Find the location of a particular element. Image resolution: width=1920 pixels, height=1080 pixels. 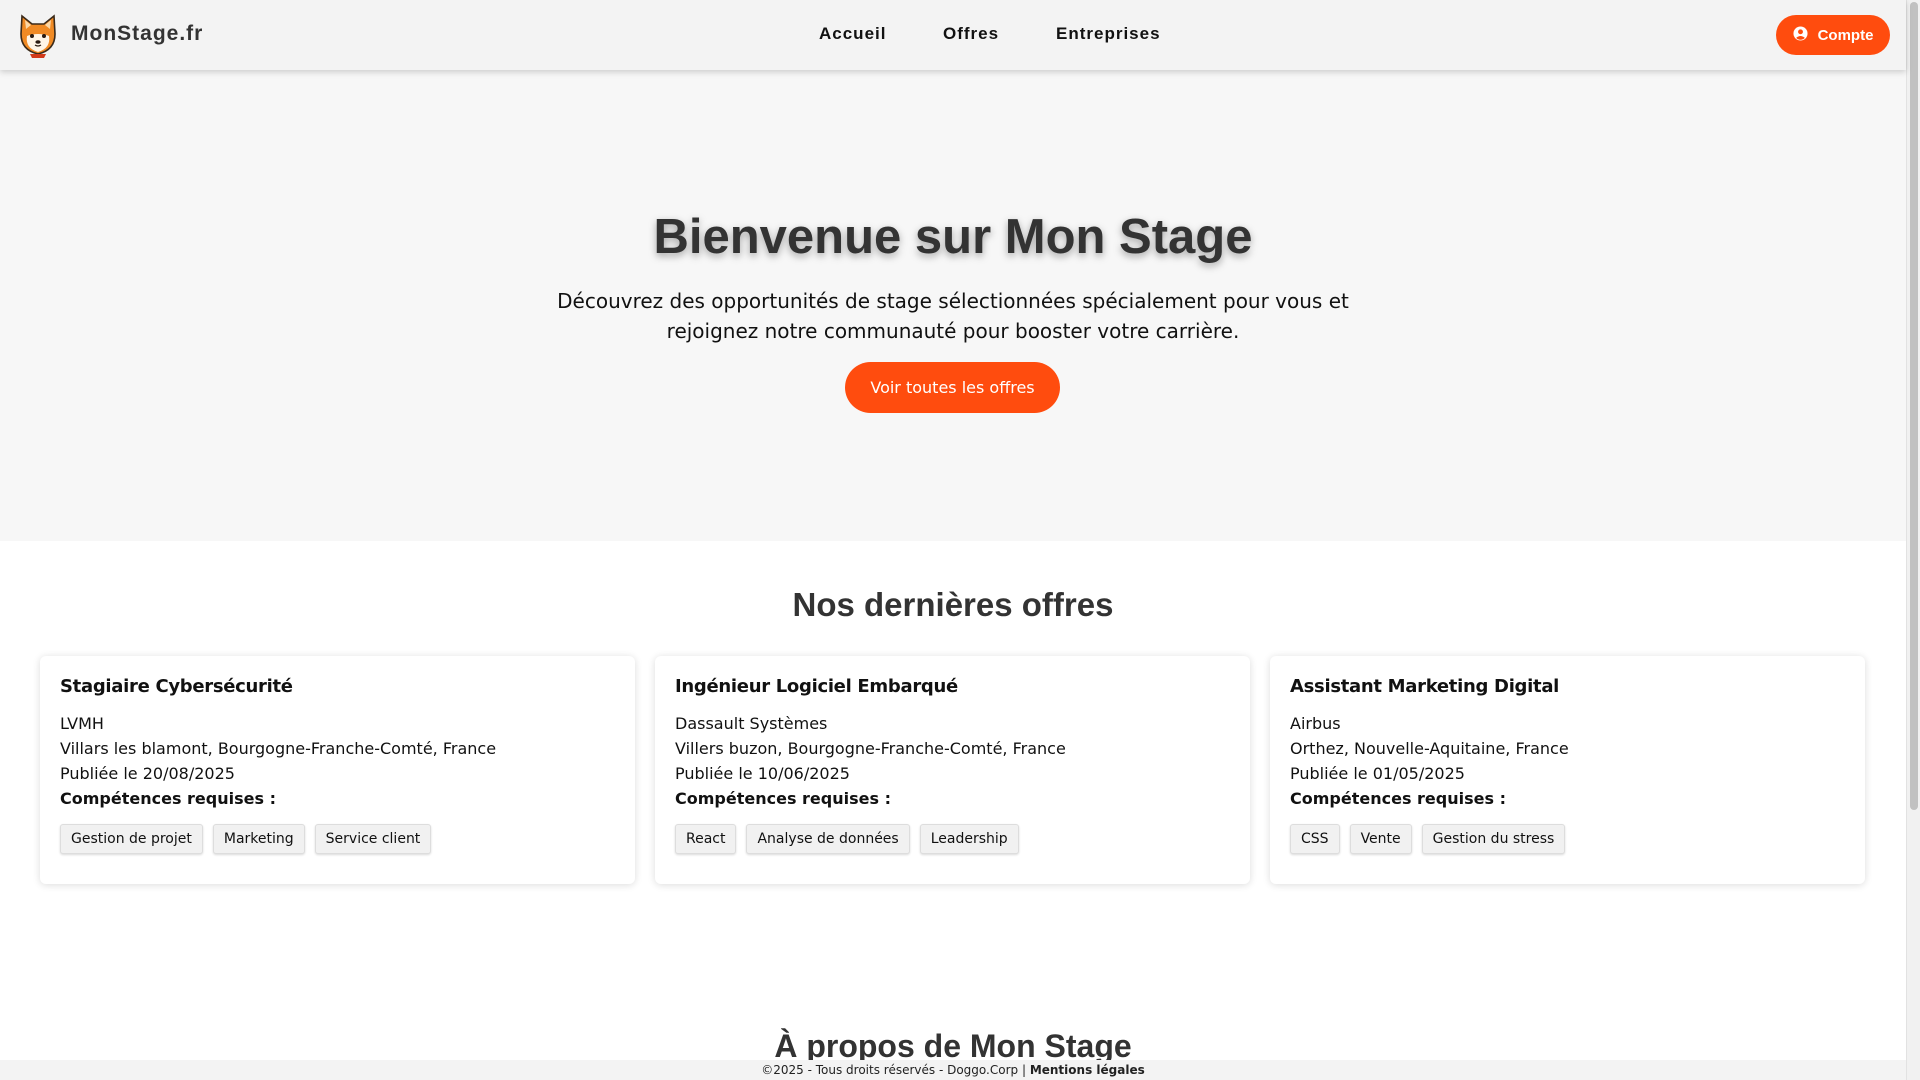

skill-tags: React Analyse de données Leadership is located at coordinates (952, 839).